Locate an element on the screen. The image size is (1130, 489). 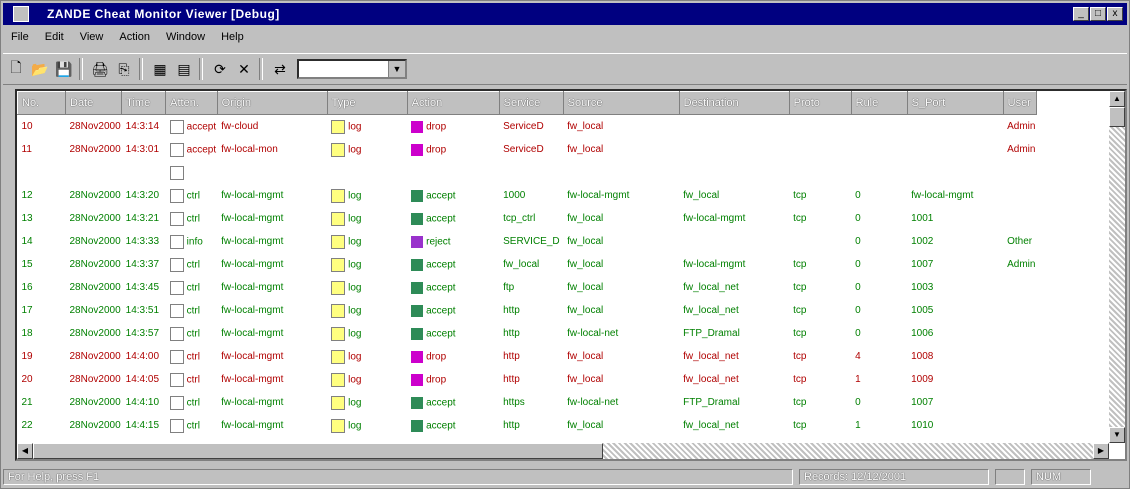
cell-rule is located at coordinates (879, 127).